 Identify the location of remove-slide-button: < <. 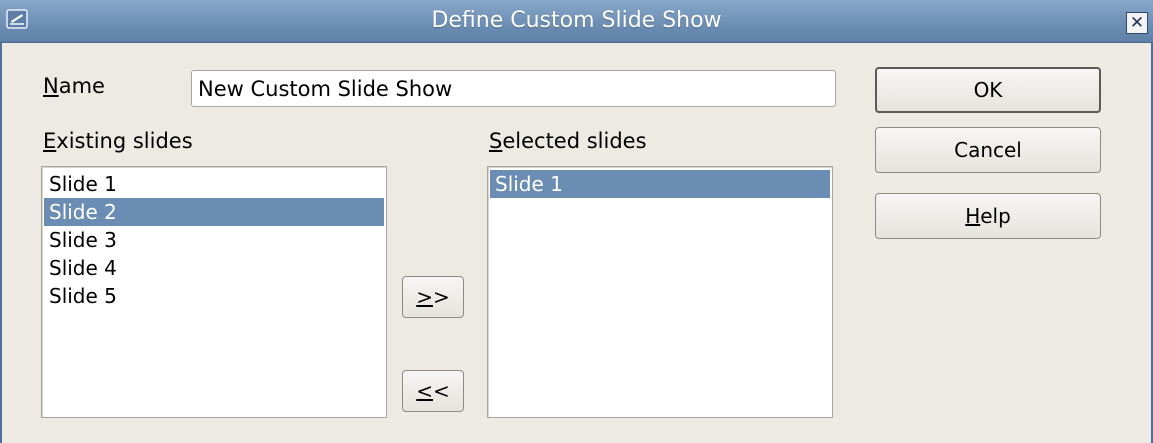
(433, 391).